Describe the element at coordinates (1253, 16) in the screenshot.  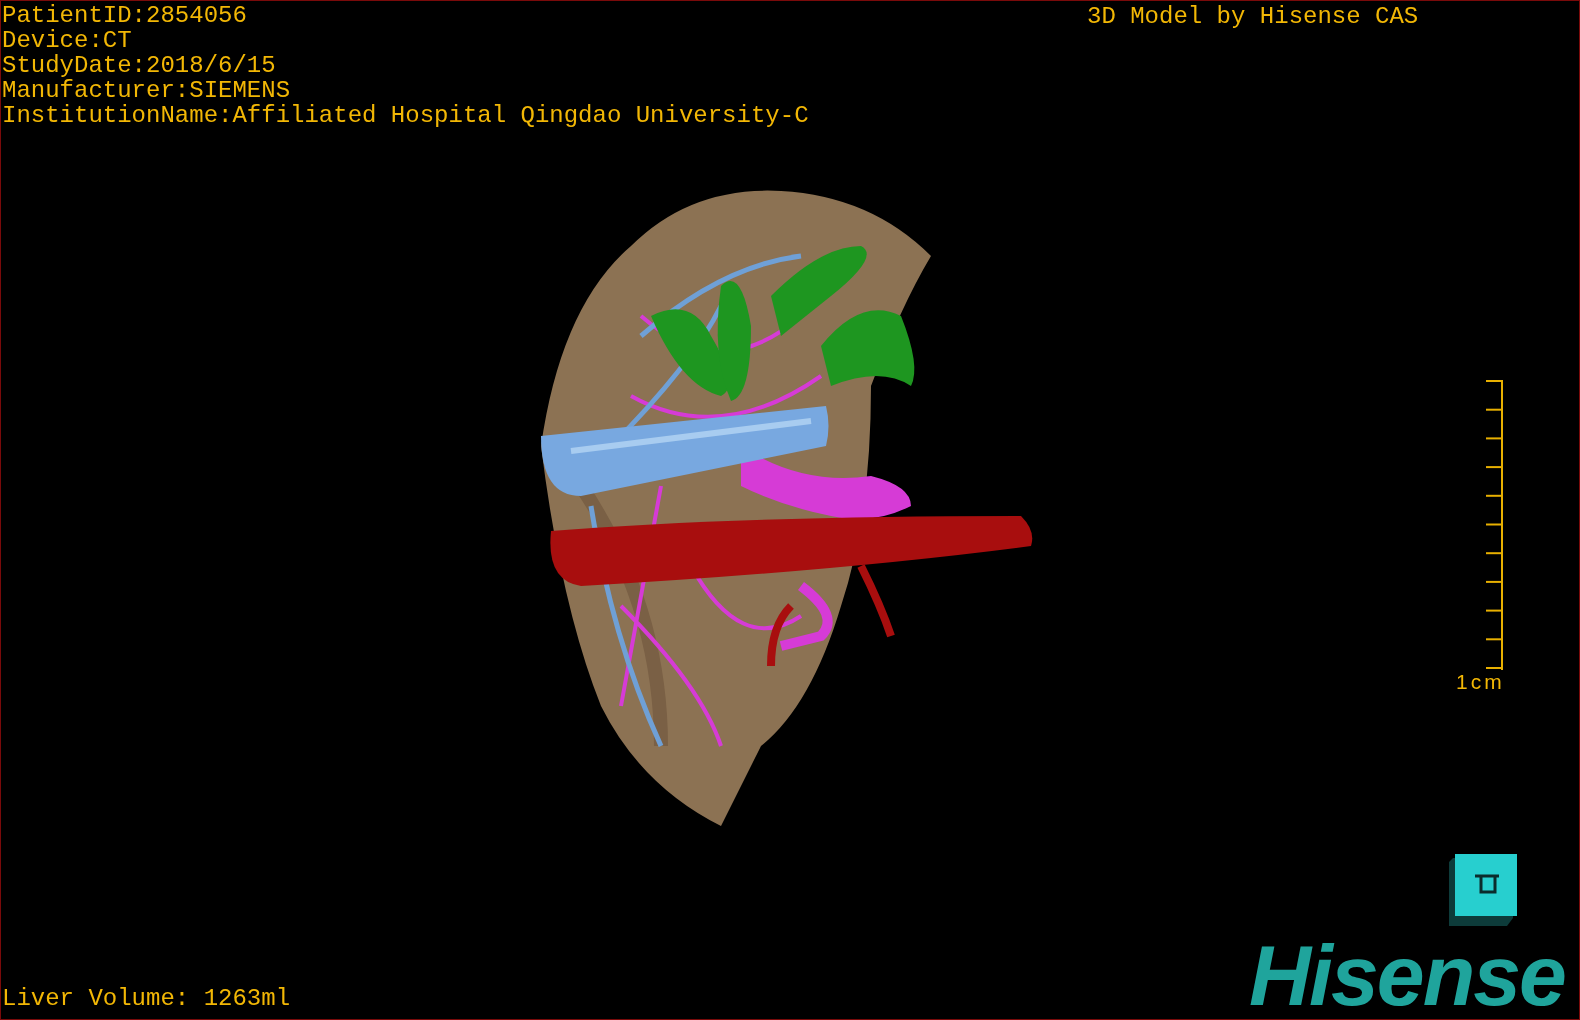
I see `model-credit-text: 3D Model by Hisense CAS` at that location.